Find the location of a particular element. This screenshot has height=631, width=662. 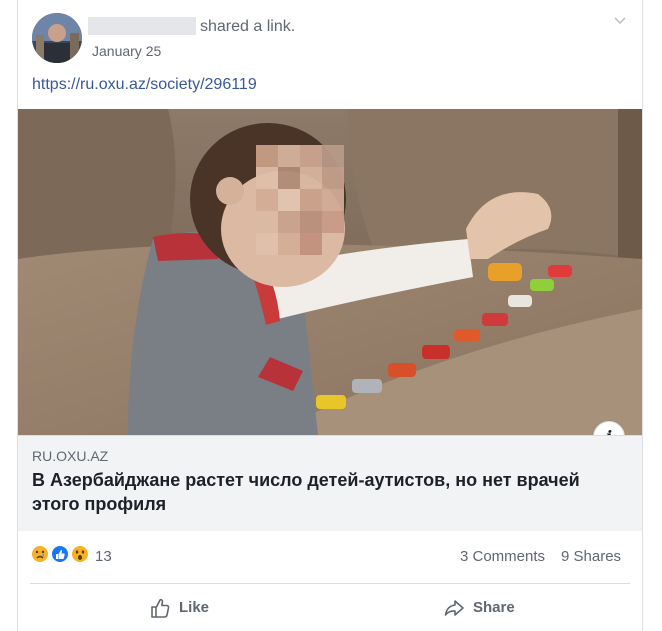

reaction-count: 13 is located at coordinates (103, 557).